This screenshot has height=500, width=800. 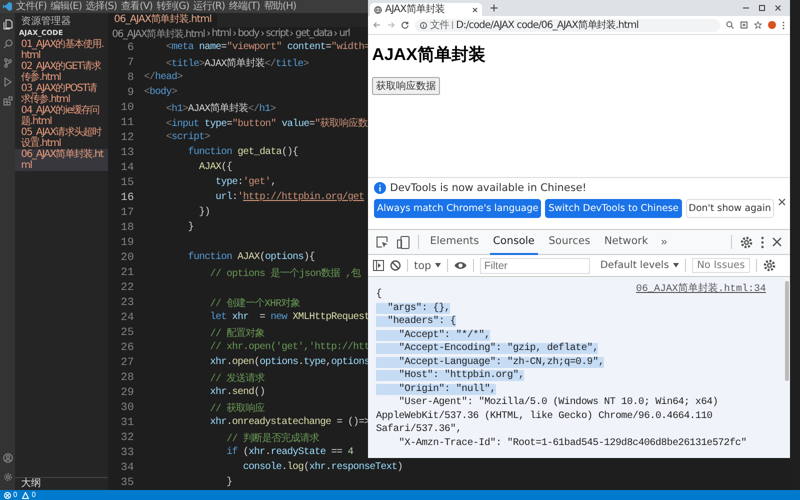 I want to click on breadcrumb-item: get_data, so click(x=313, y=33).